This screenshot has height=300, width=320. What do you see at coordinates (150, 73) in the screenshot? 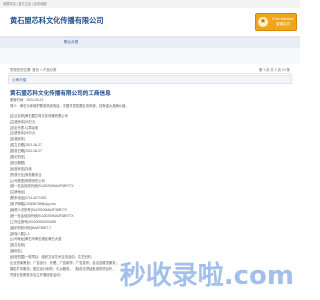
I see `divider` at bounding box center [150, 73].